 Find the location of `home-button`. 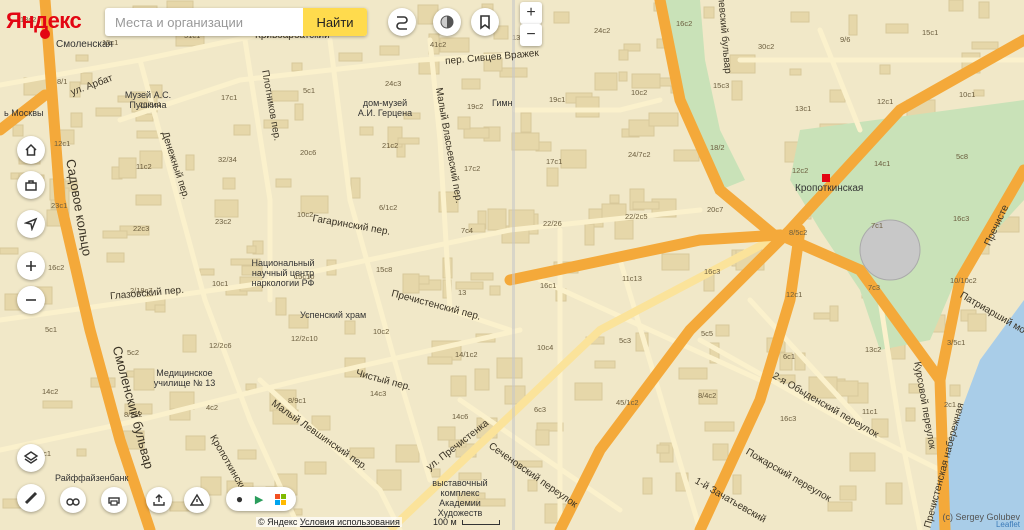

home-button is located at coordinates (31, 150).